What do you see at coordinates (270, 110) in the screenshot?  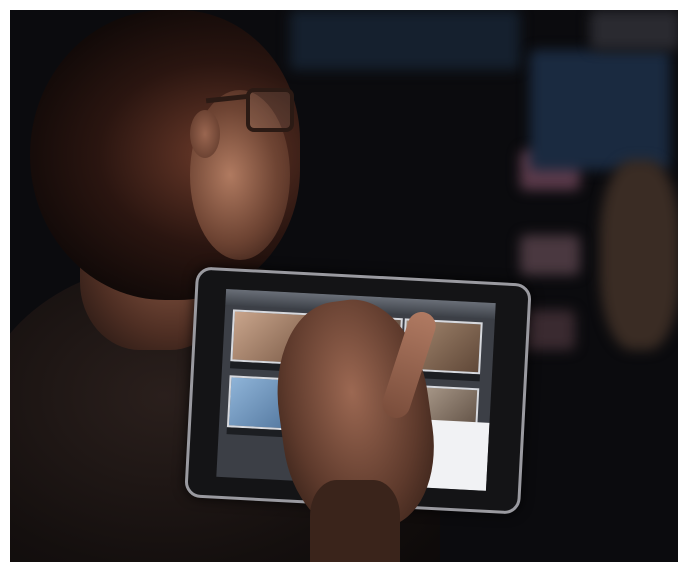 I see `eyeglasses` at bounding box center [270, 110].